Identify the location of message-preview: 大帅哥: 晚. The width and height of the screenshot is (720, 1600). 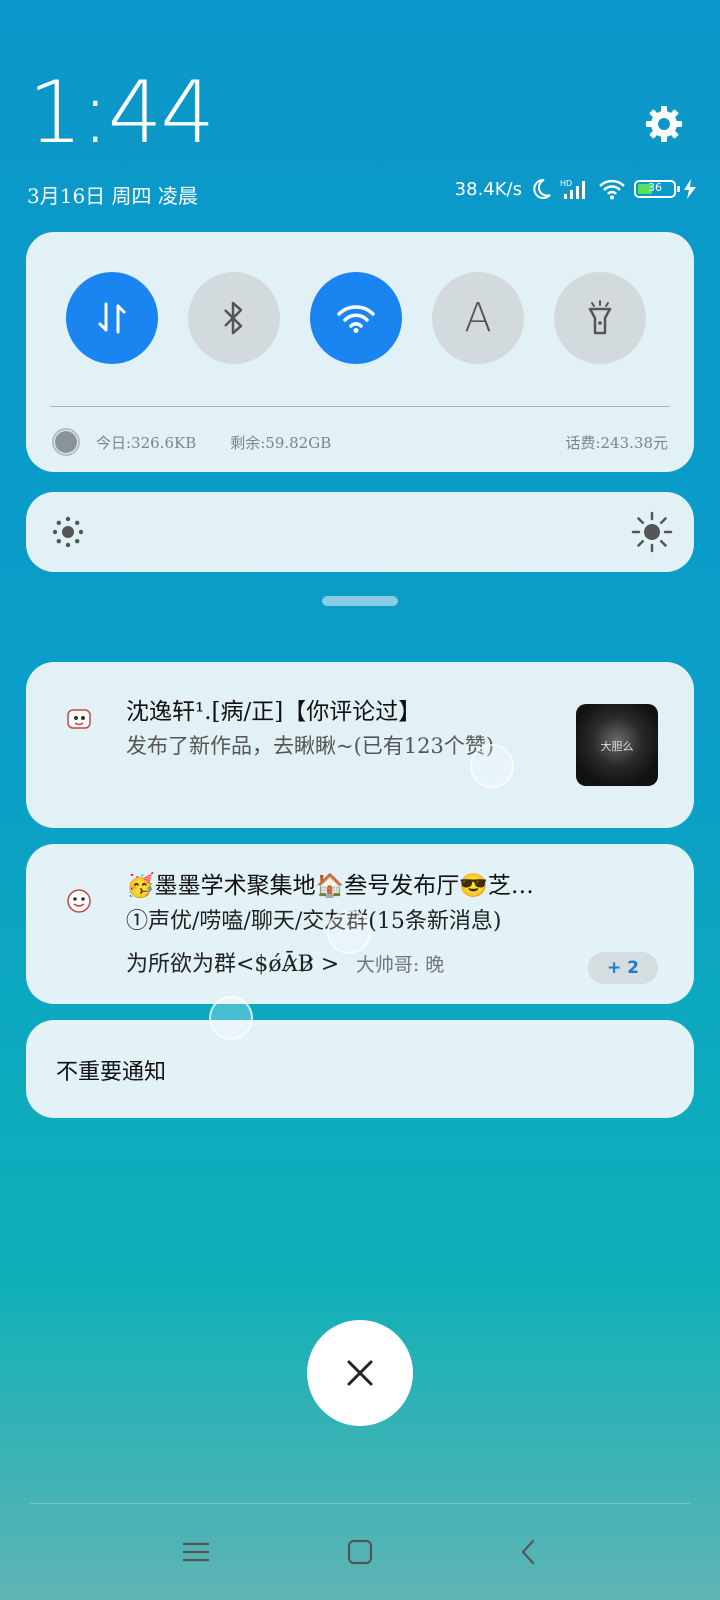
(400, 965).